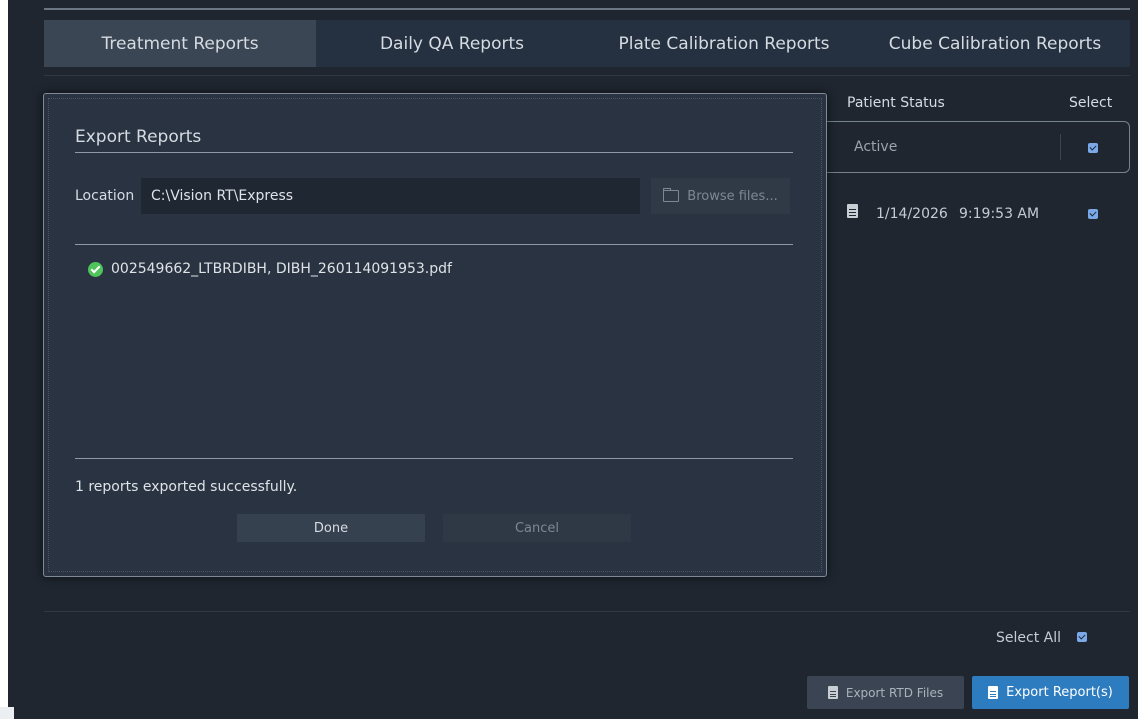  What do you see at coordinates (896, 103) in the screenshot?
I see `patient-status-header: Patient Status` at bounding box center [896, 103].